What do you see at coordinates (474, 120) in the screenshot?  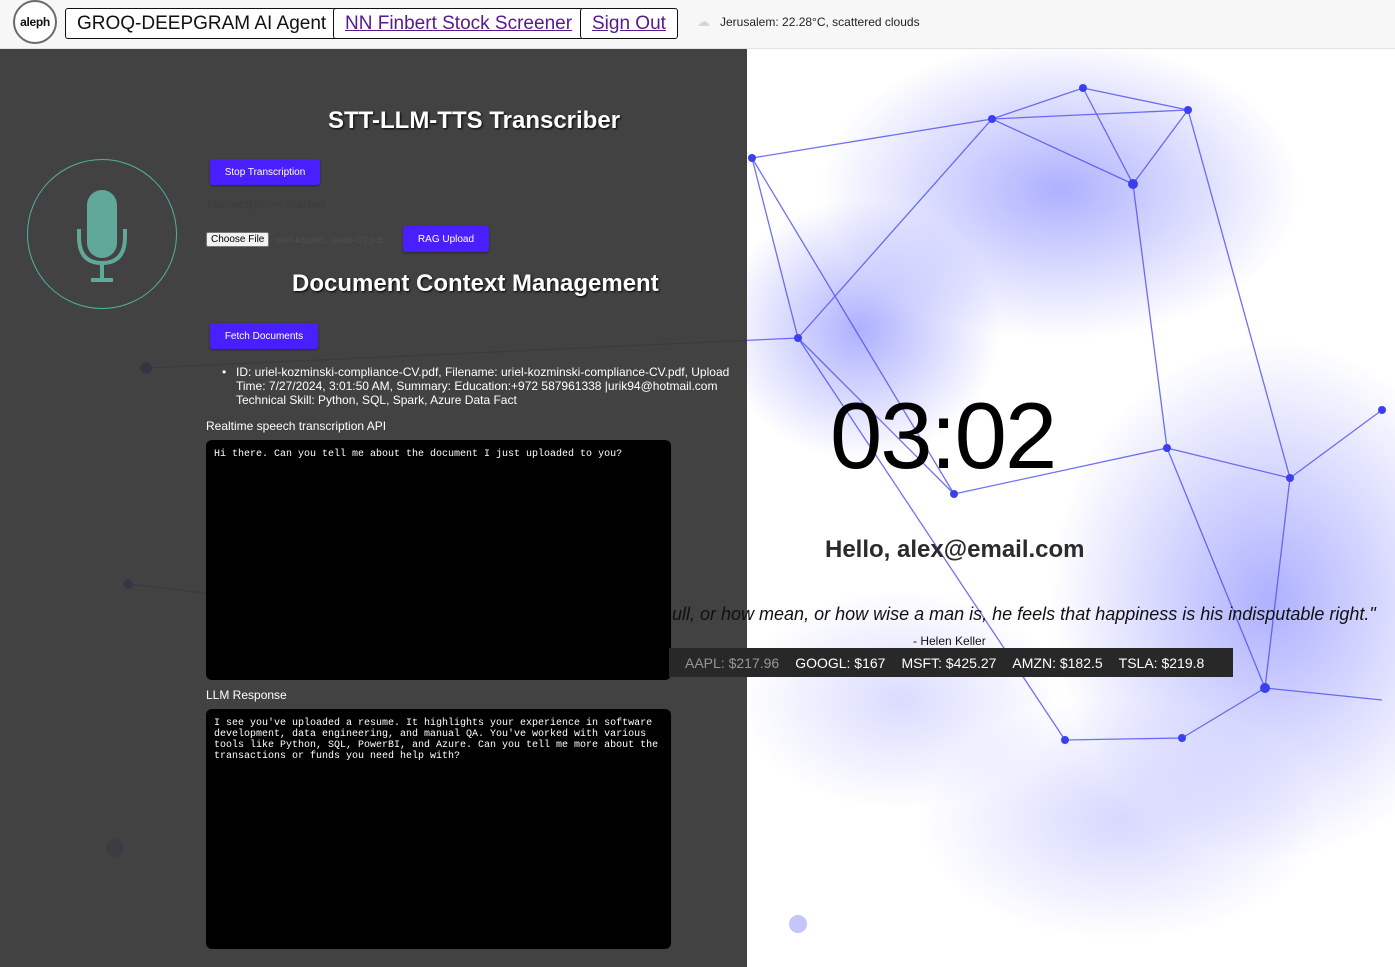 I see `transcriber-title: STT-LLM-TTS Transcriber` at bounding box center [474, 120].